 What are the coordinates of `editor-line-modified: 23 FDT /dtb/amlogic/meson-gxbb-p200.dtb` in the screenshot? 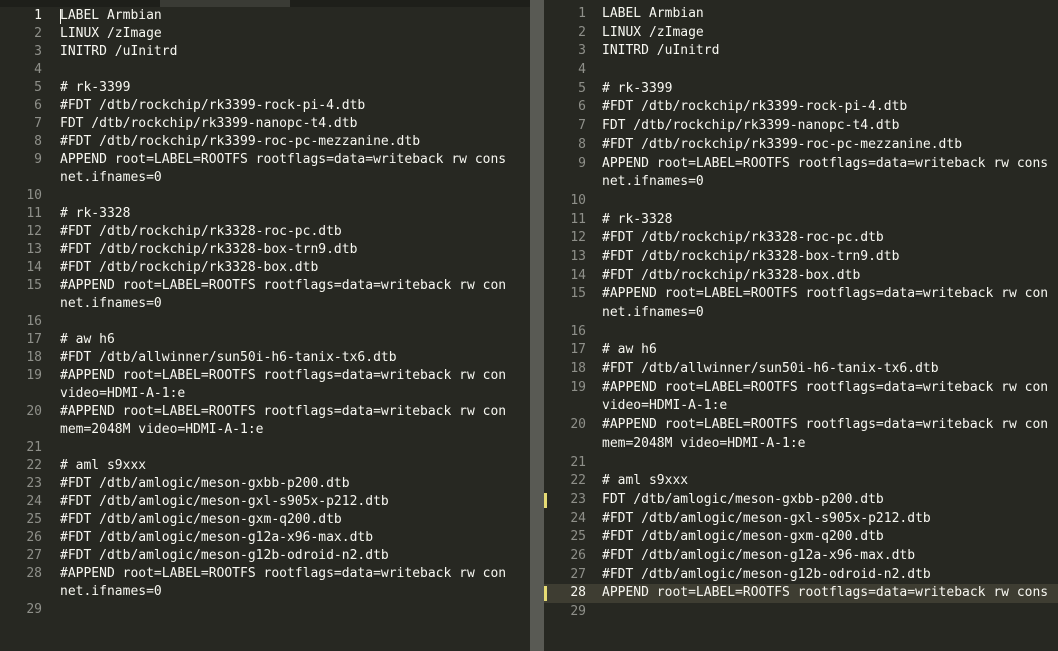 It's located at (801, 500).